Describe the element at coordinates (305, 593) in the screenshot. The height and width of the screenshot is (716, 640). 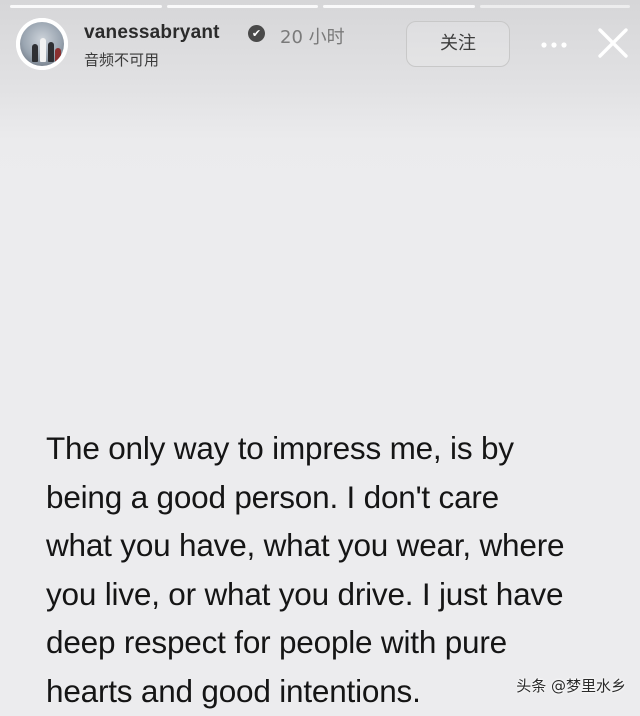
I see `story-text-line: you live, or what you drive. I just have` at that location.